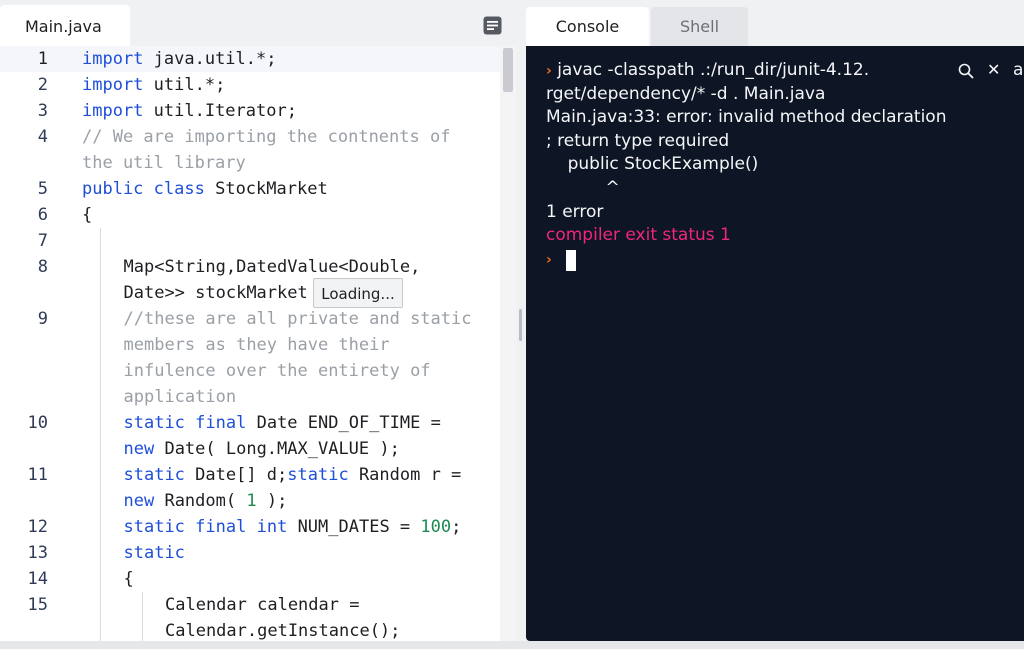  I want to click on code-token: new, so click(139, 449).